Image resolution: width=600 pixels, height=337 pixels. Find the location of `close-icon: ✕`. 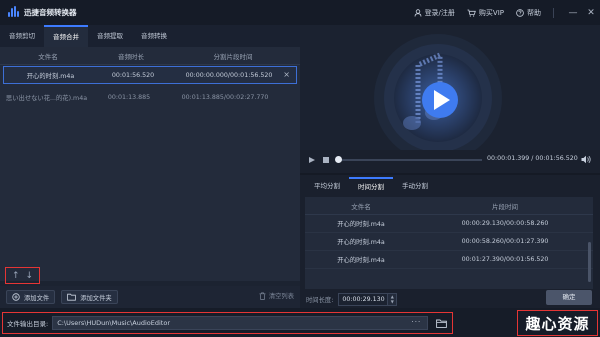

close-icon: ✕ is located at coordinates (591, 12).